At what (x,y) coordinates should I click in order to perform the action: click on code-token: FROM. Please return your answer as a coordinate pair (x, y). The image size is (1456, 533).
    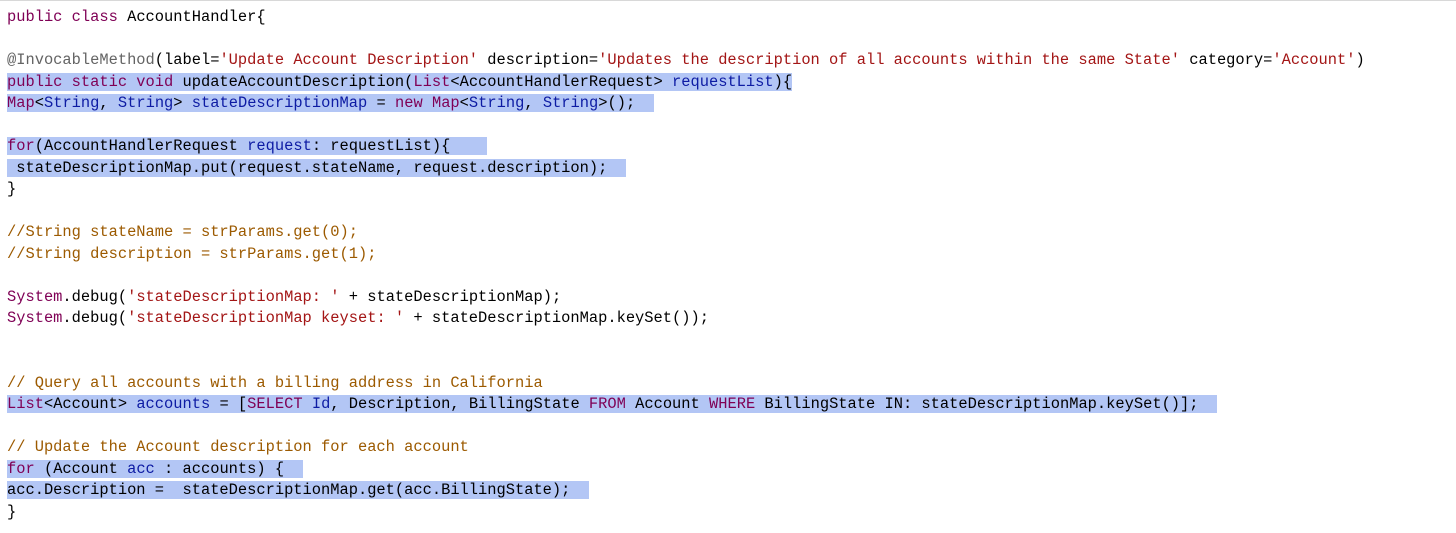
    Looking at the image, I should click on (607, 404).